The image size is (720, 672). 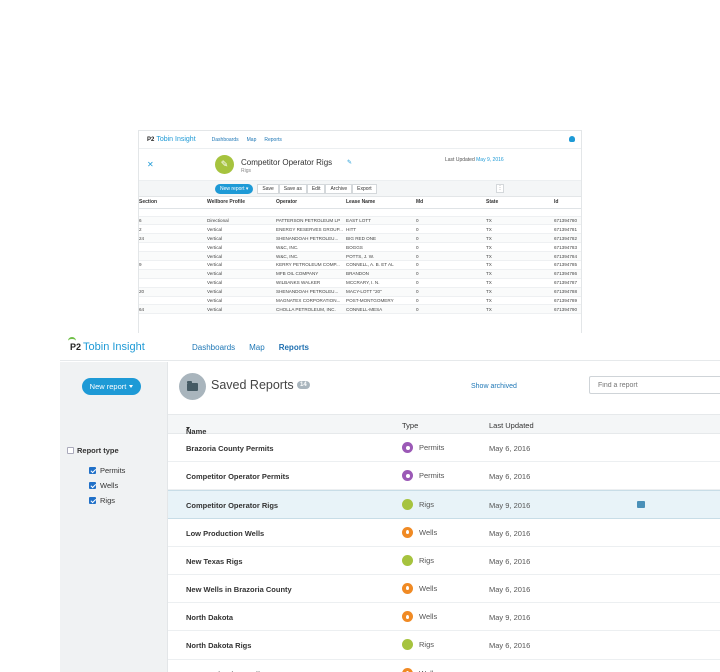 I want to click on report-name: North Dakota Rigs, so click(x=218, y=645).